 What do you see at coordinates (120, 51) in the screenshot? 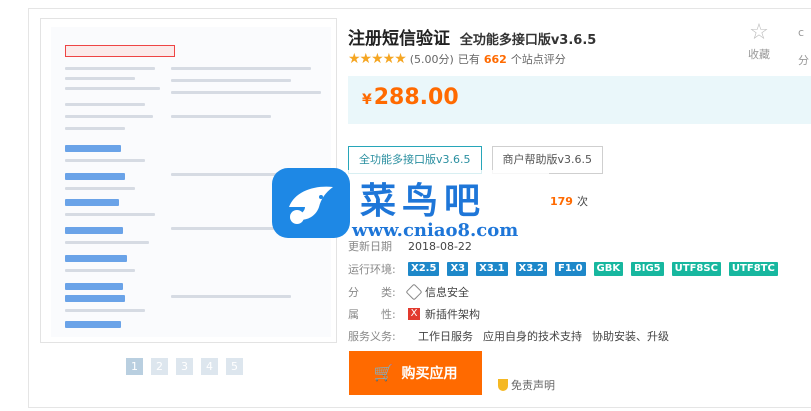
I see `preview-highlight` at bounding box center [120, 51].